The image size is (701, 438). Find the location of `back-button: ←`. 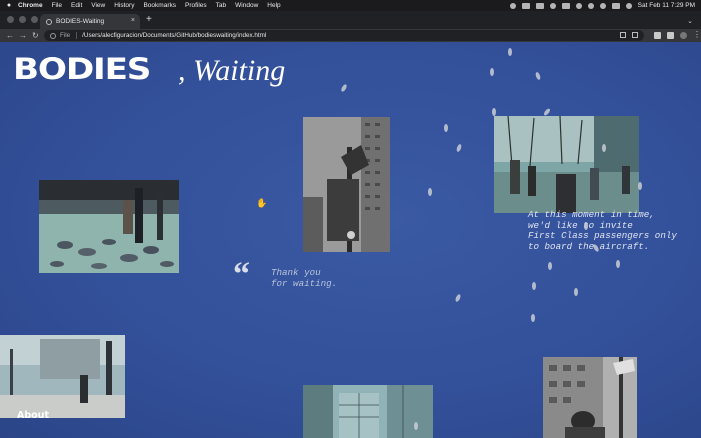

back-button: ← is located at coordinates (10, 35).